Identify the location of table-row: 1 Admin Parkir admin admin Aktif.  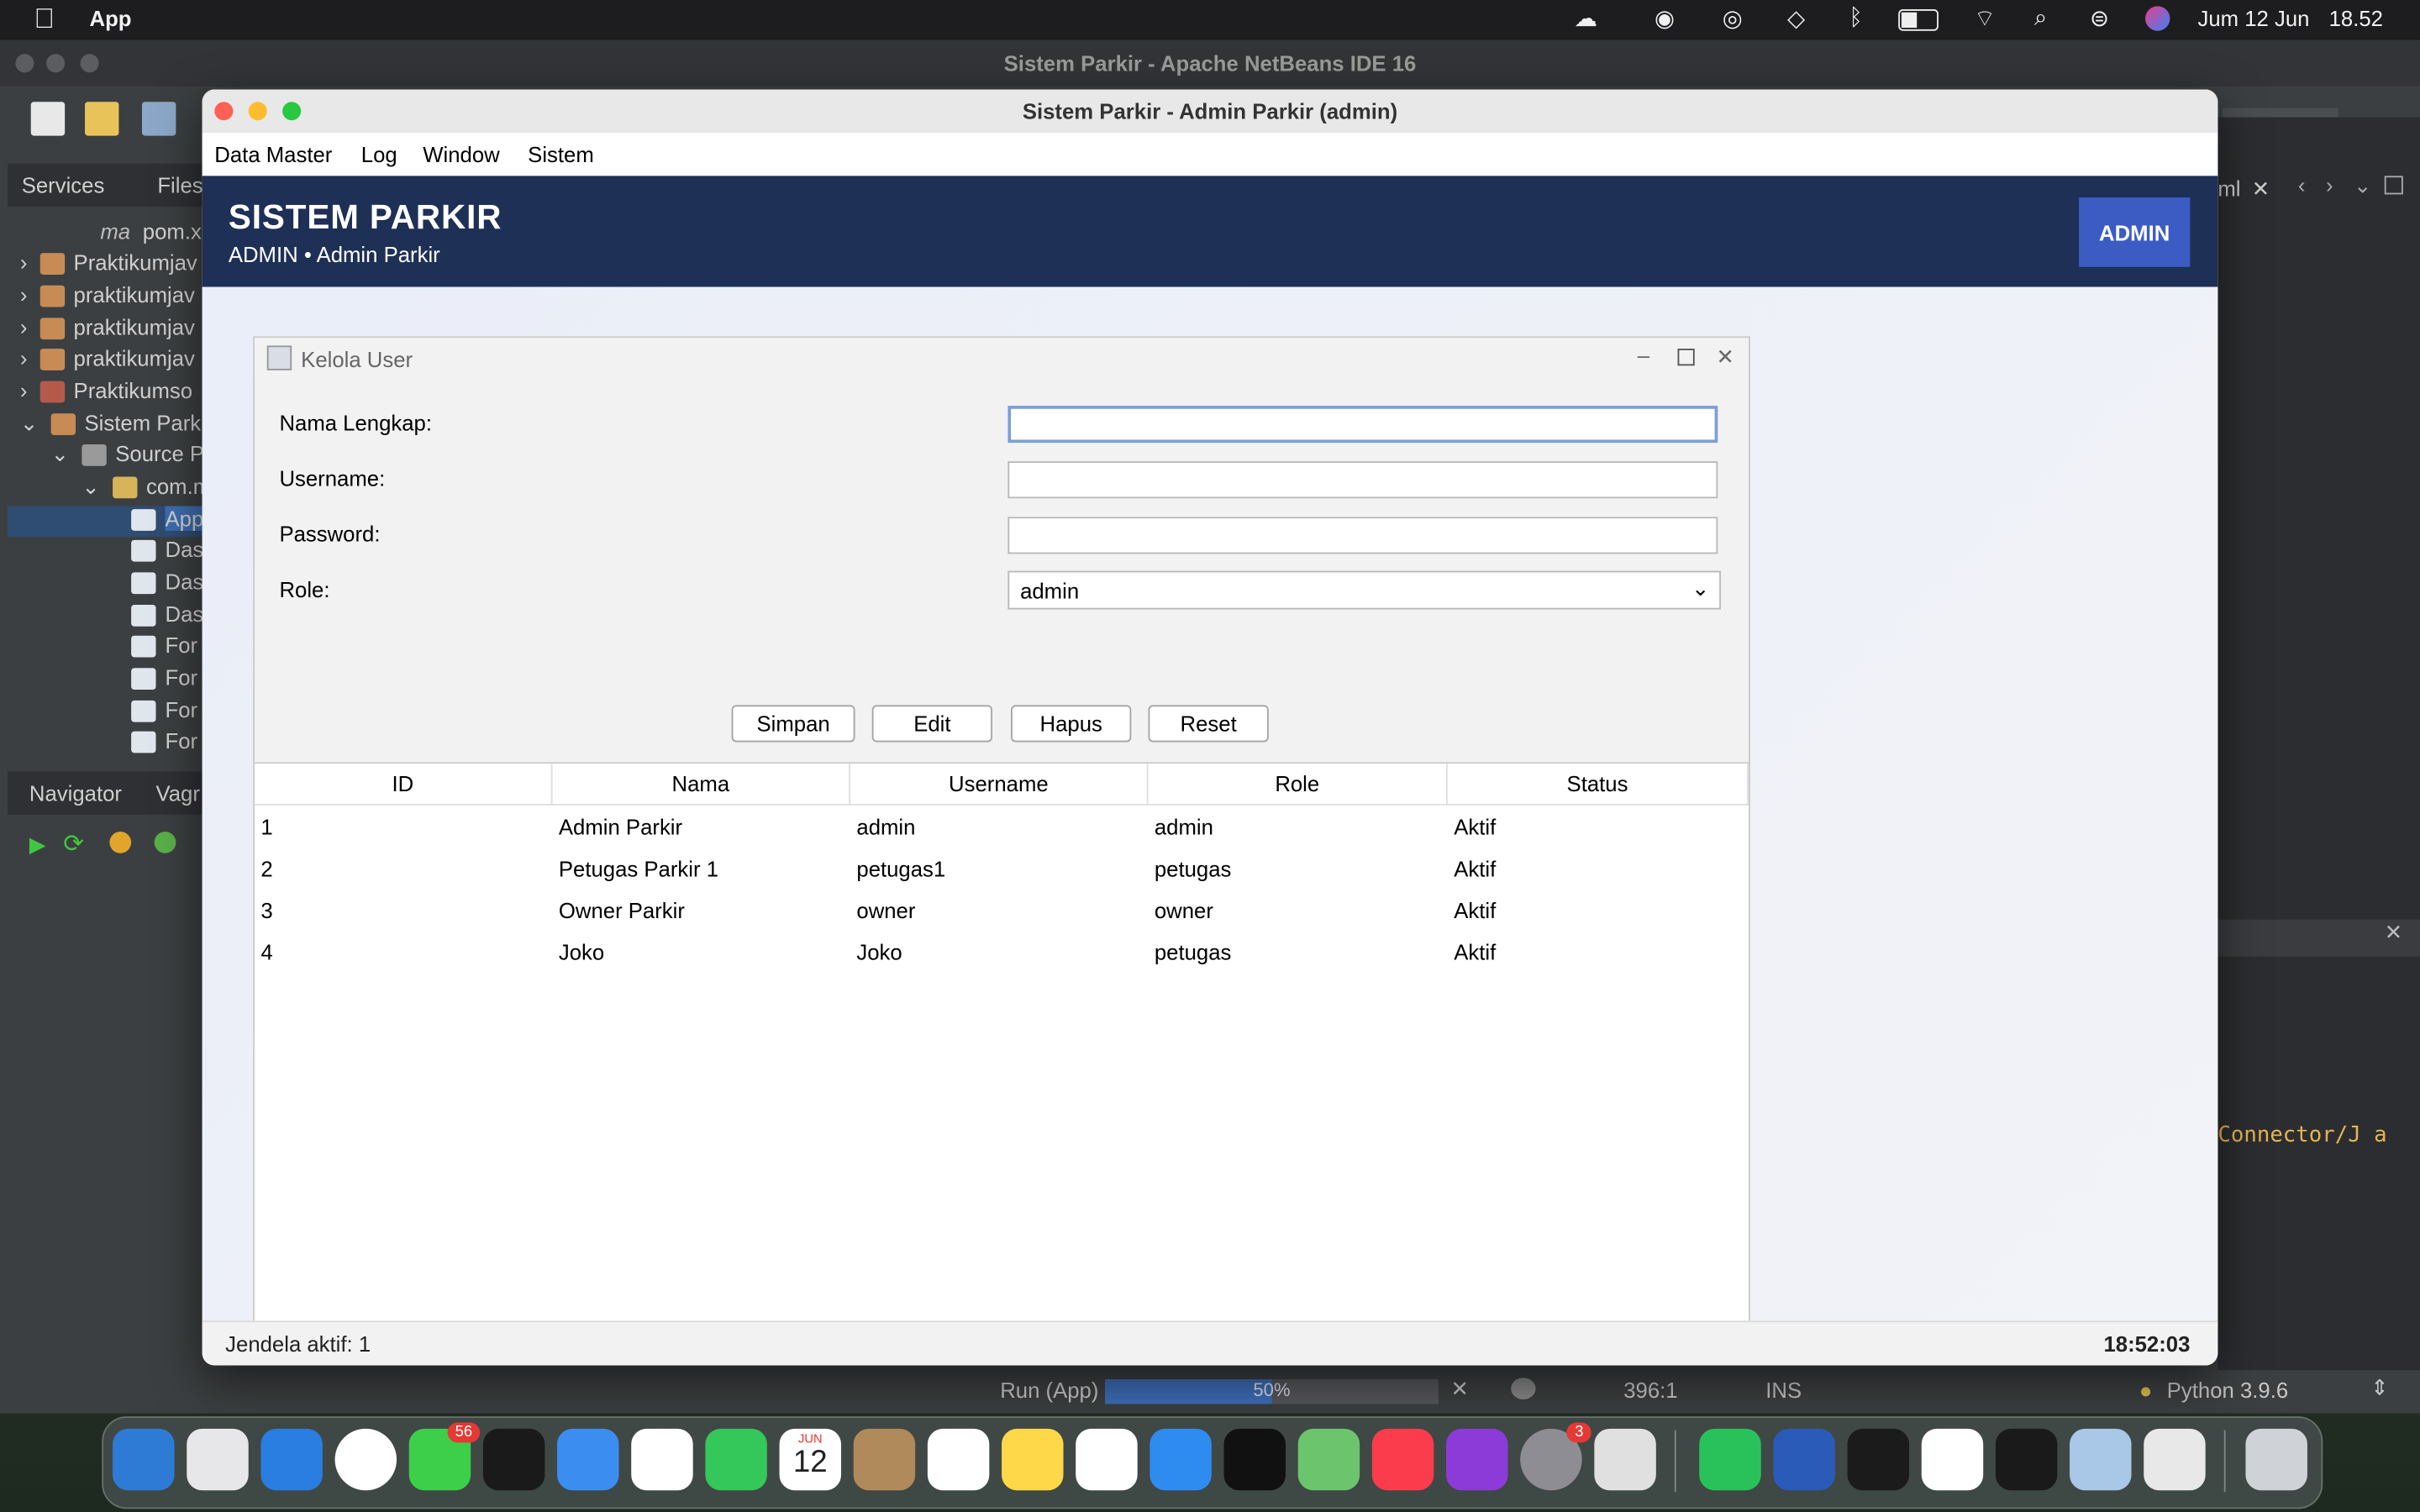
(1002, 828).